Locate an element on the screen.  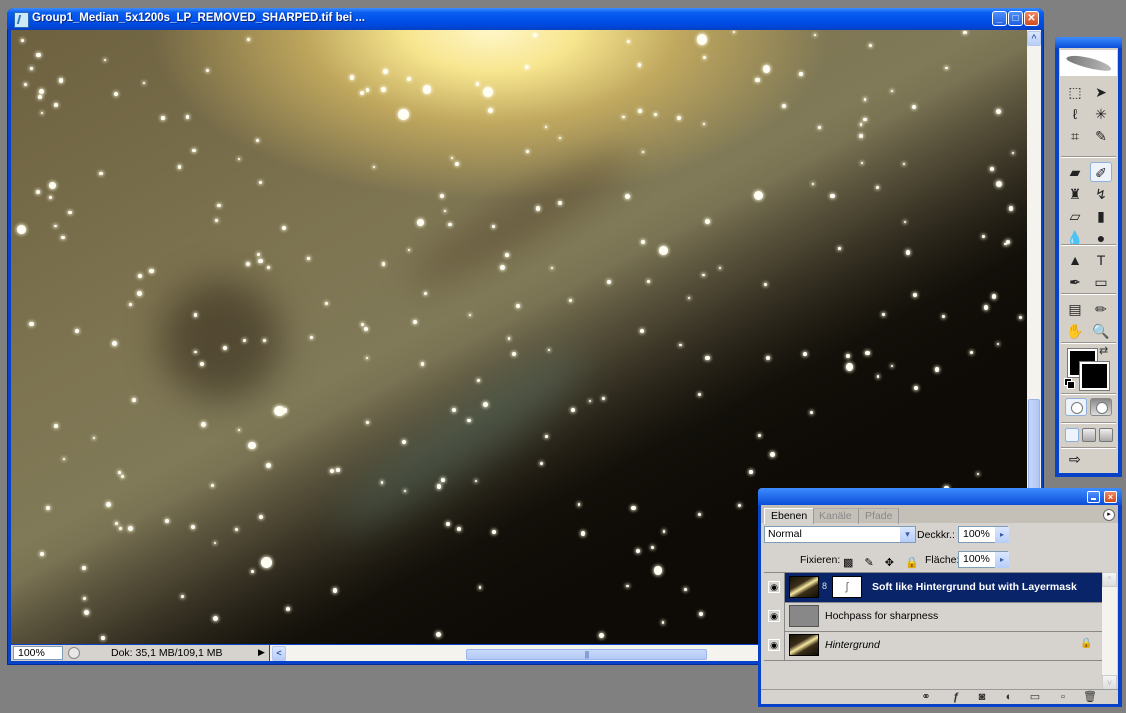
healing-brush-tool: ▰ is located at coordinates (1075, 172).